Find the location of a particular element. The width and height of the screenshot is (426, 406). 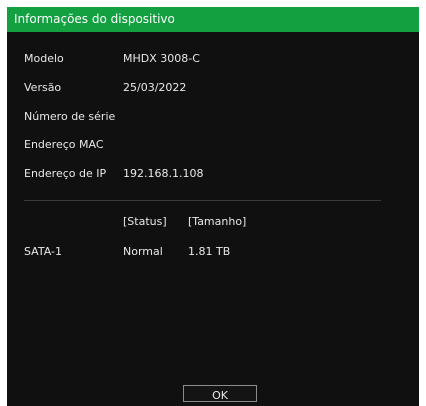

title-bar: Informações do dispositivo is located at coordinates (213, 19).